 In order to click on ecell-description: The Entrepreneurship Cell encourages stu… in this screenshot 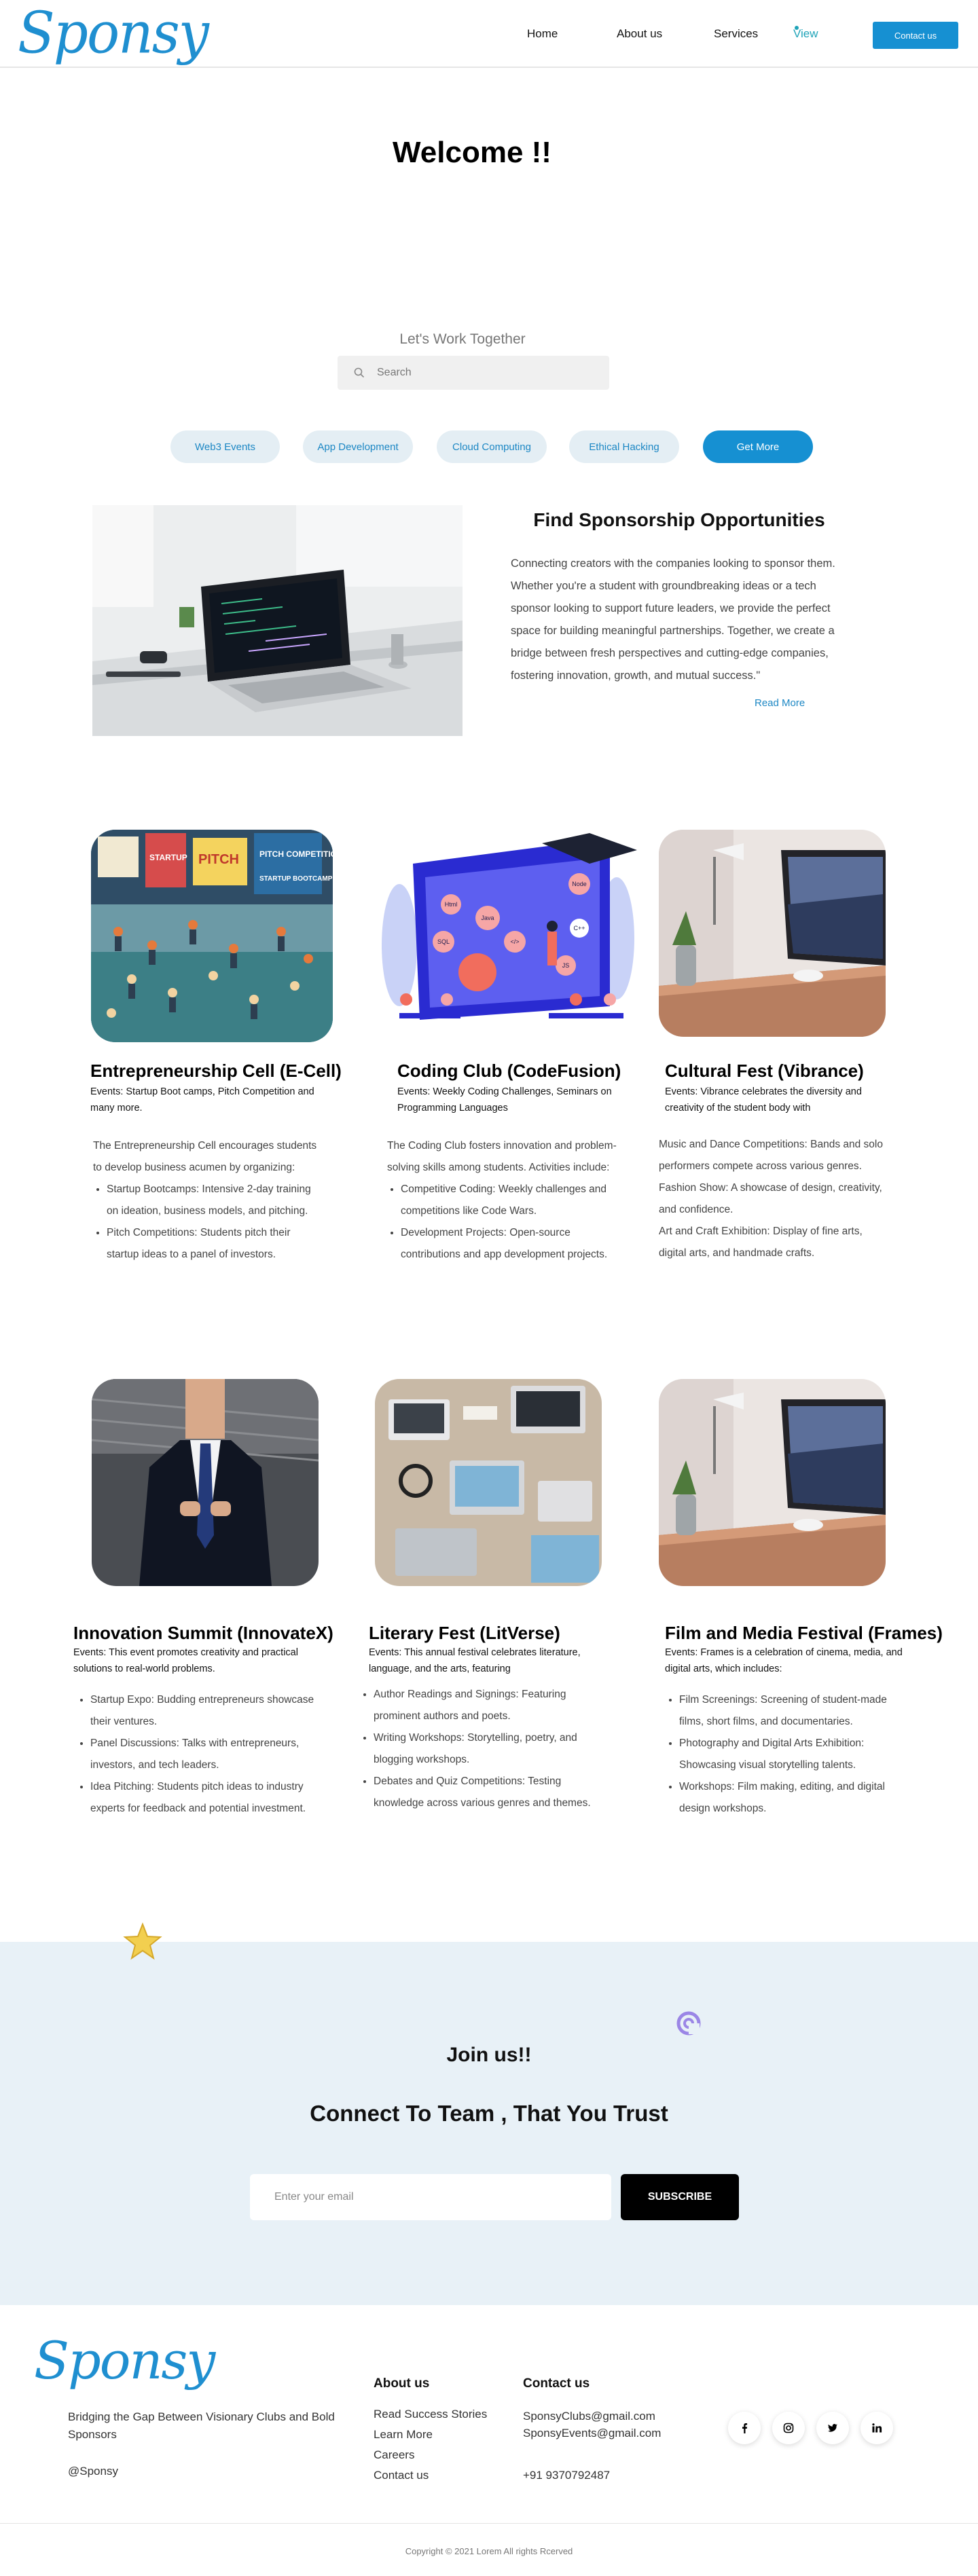, I will do `click(208, 1200)`.